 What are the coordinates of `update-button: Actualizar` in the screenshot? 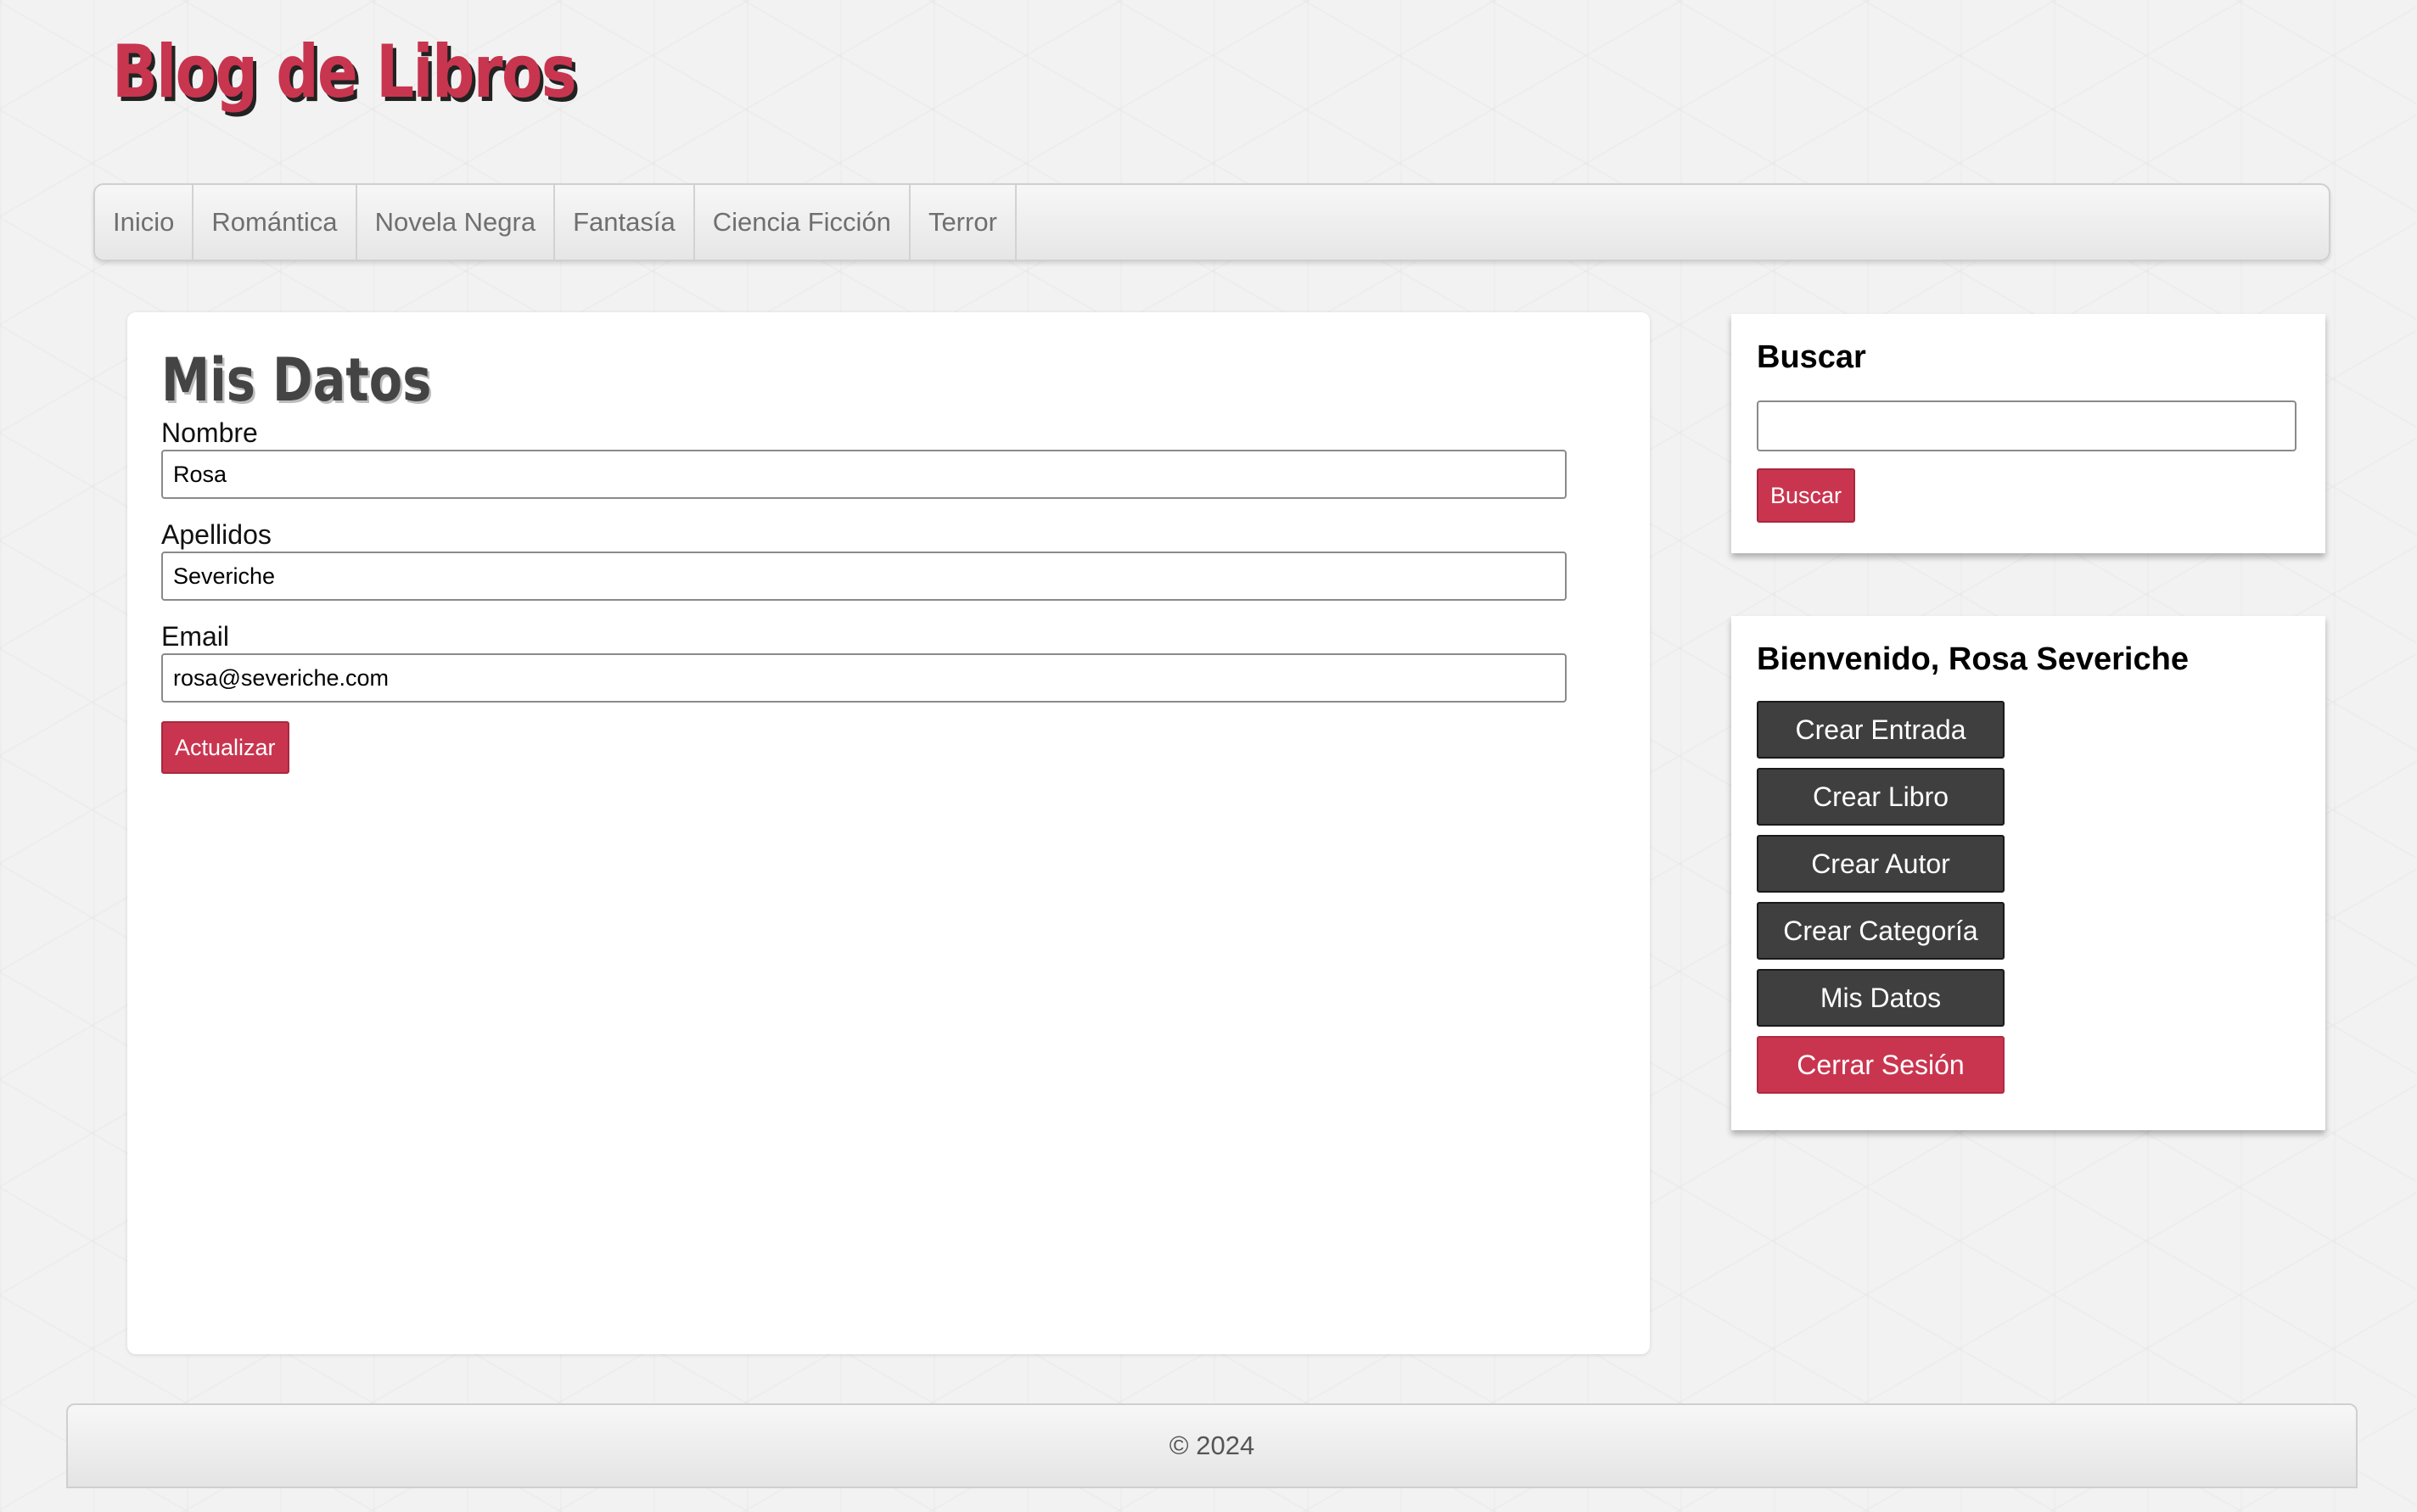 It's located at (225, 747).